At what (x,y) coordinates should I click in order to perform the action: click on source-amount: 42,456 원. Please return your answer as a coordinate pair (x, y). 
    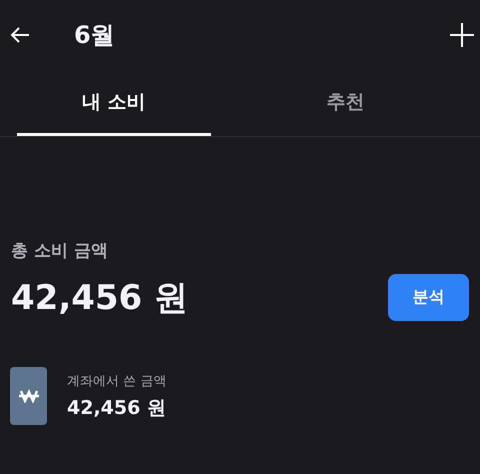
    Looking at the image, I should click on (116, 408).